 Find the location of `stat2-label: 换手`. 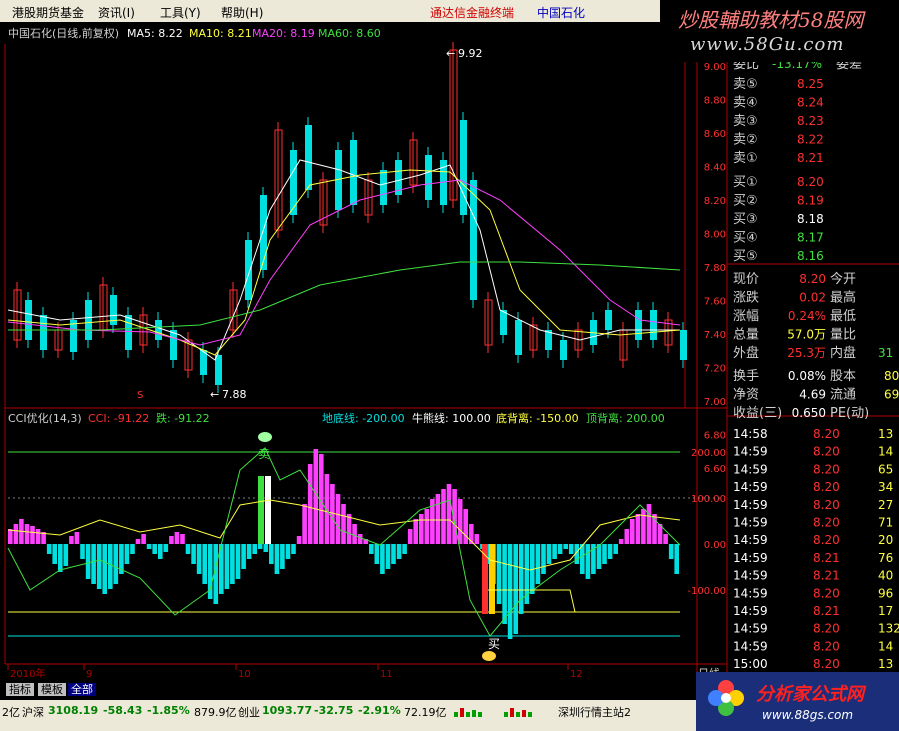

stat2-label: 换手 is located at coordinates (746, 376).